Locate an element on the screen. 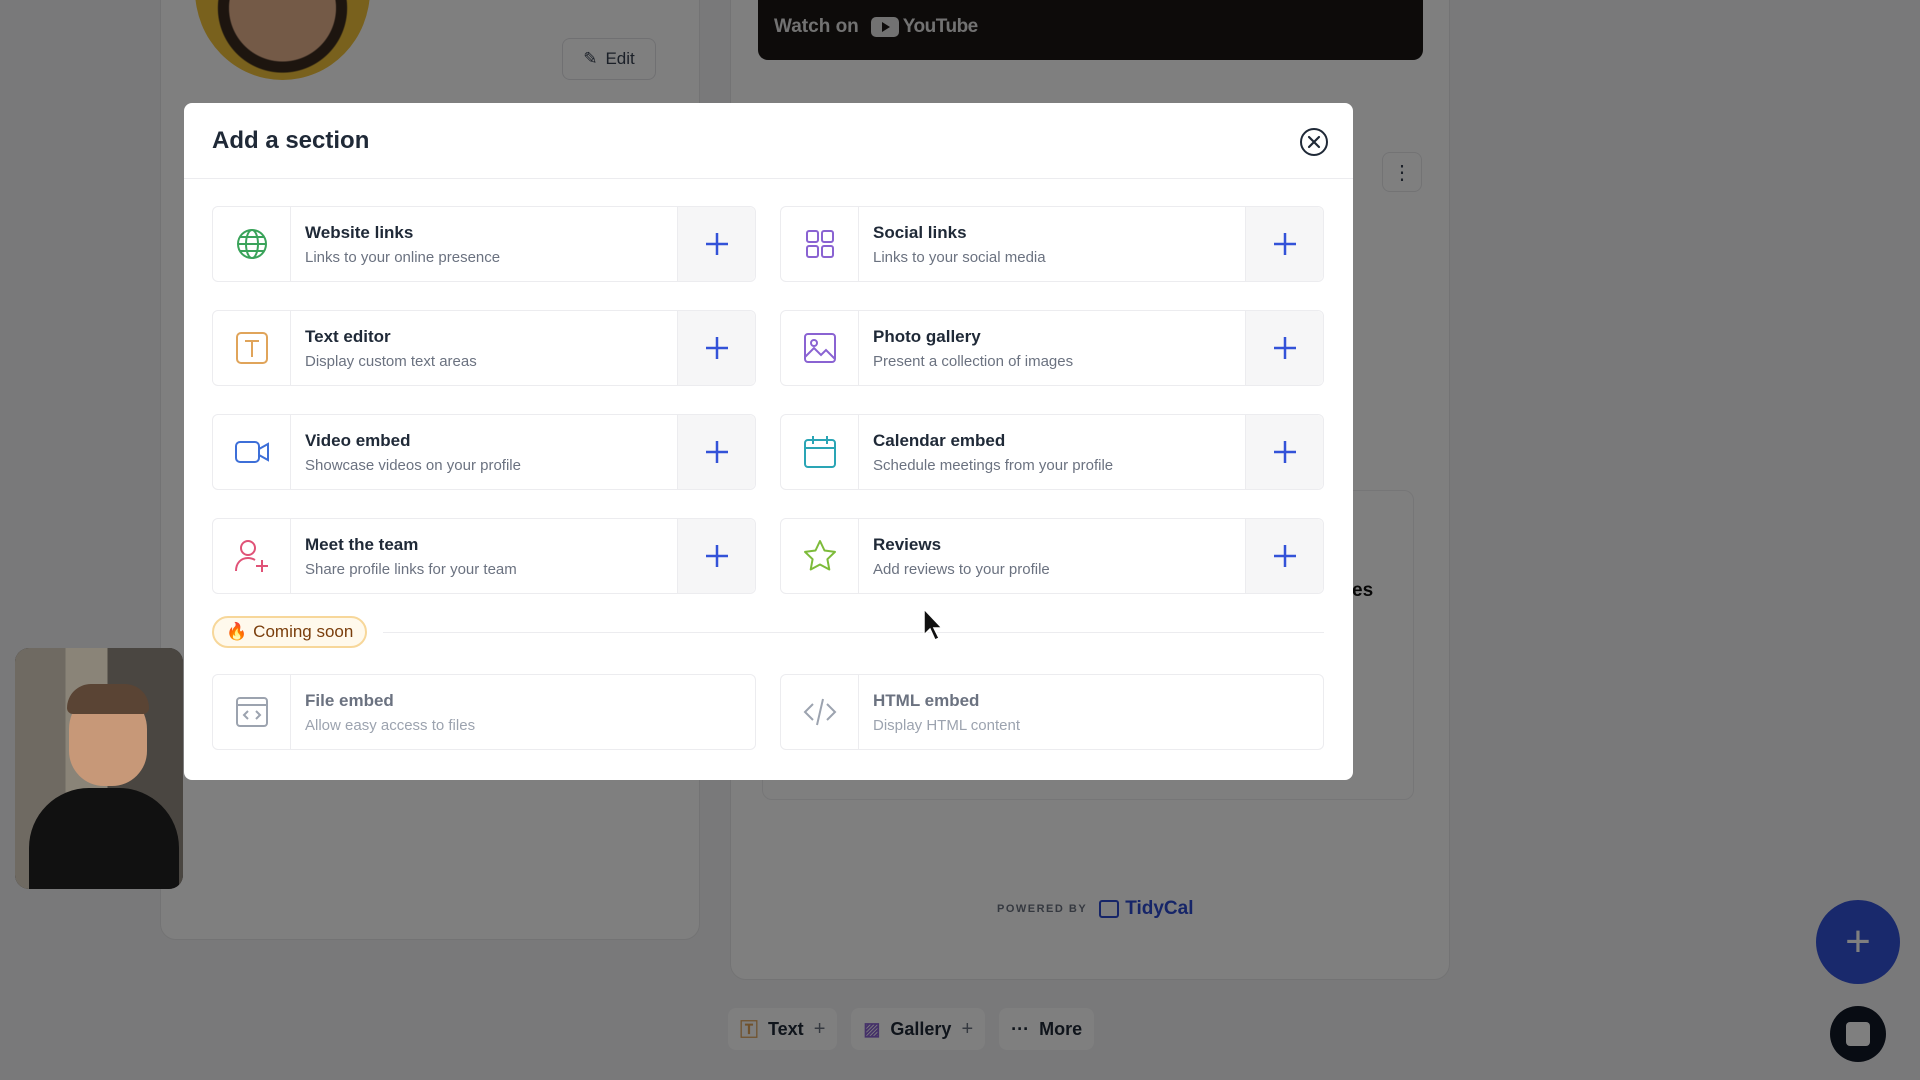 The image size is (1920, 1080). add-text-editor-button is located at coordinates (716, 348).